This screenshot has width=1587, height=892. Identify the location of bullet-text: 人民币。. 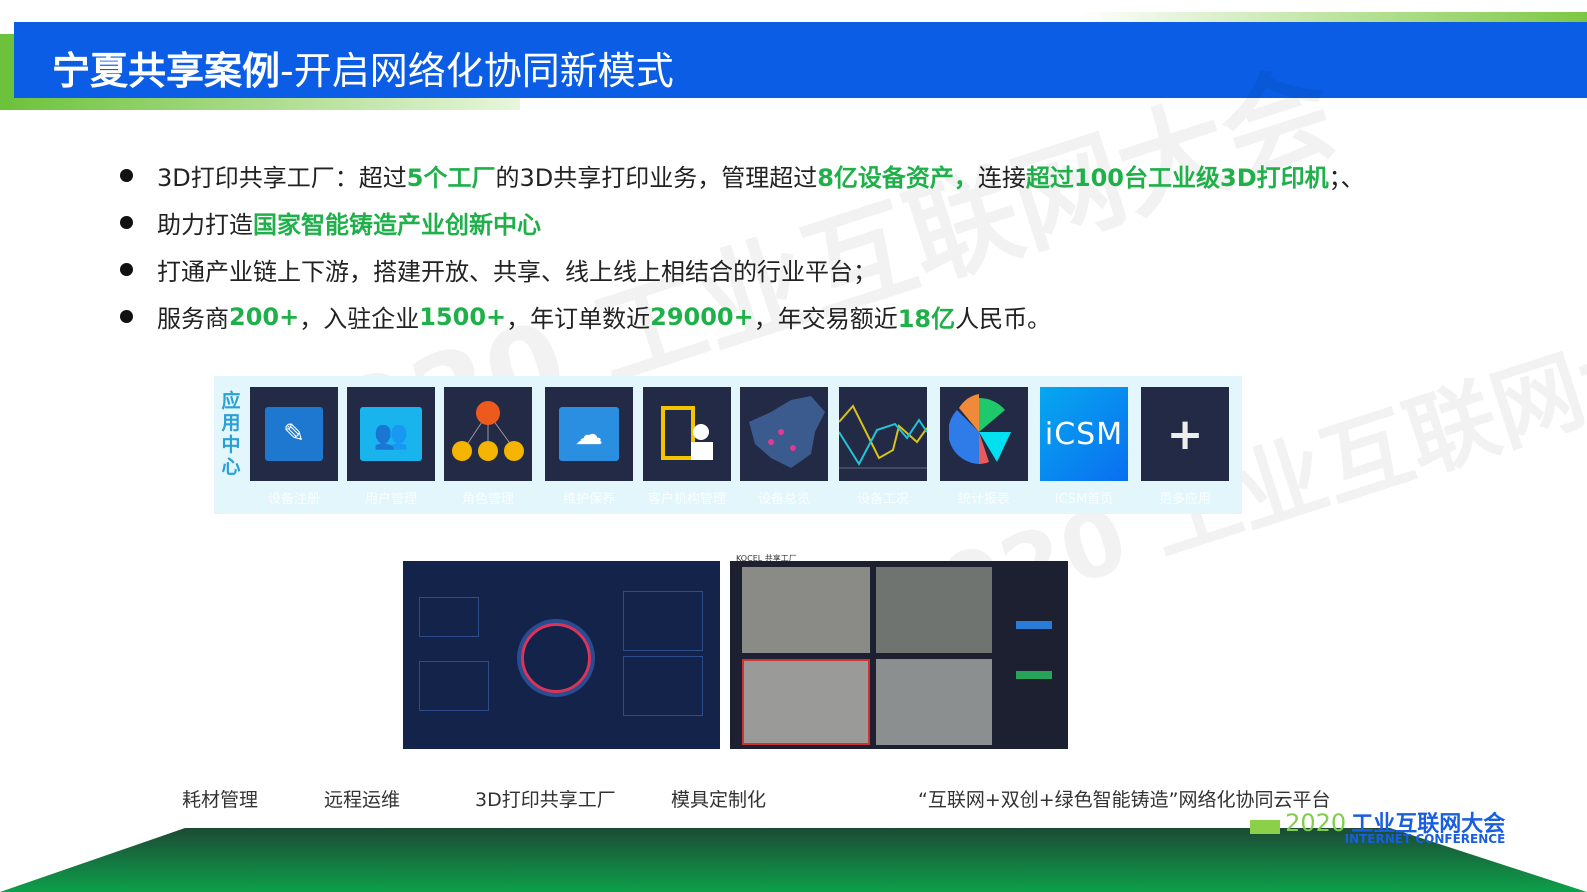
(1003, 319).